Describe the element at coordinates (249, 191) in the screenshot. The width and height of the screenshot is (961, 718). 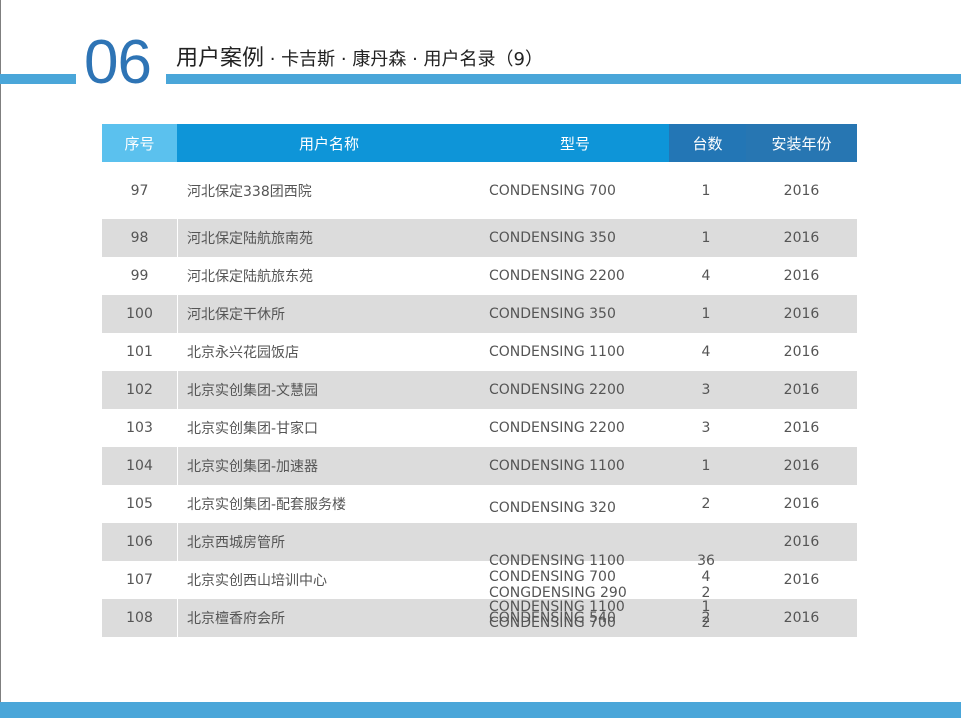
I see `cell-name: 河北保定338团西院` at that location.